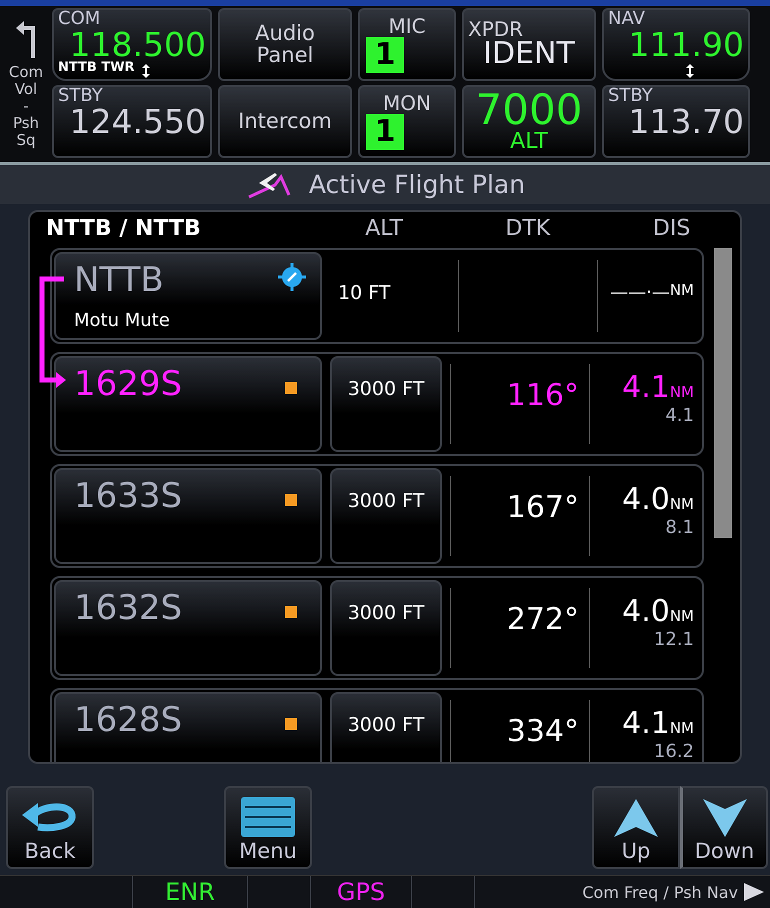 Image resolution: width=770 pixels, height=908 pixels. What do you see at coordinates (188, 516) in the screenshot?
I see `waypoint-button: 1633S` at bounding box center [188, 516].